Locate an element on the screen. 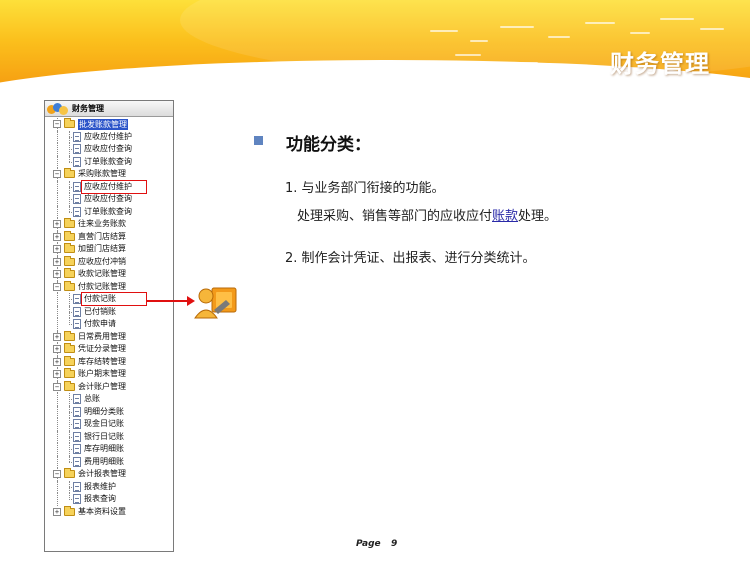 The height and width of the screenshot is (562, 750). tree-node-label: 会计账户管理 is located at coordinates (102, 387).